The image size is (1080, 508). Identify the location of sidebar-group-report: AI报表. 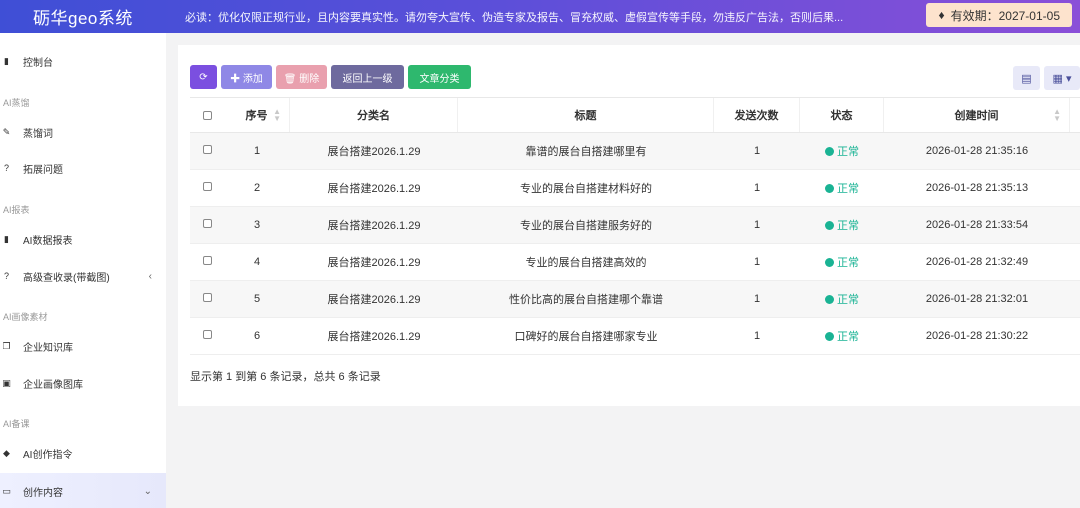
(16, 210).